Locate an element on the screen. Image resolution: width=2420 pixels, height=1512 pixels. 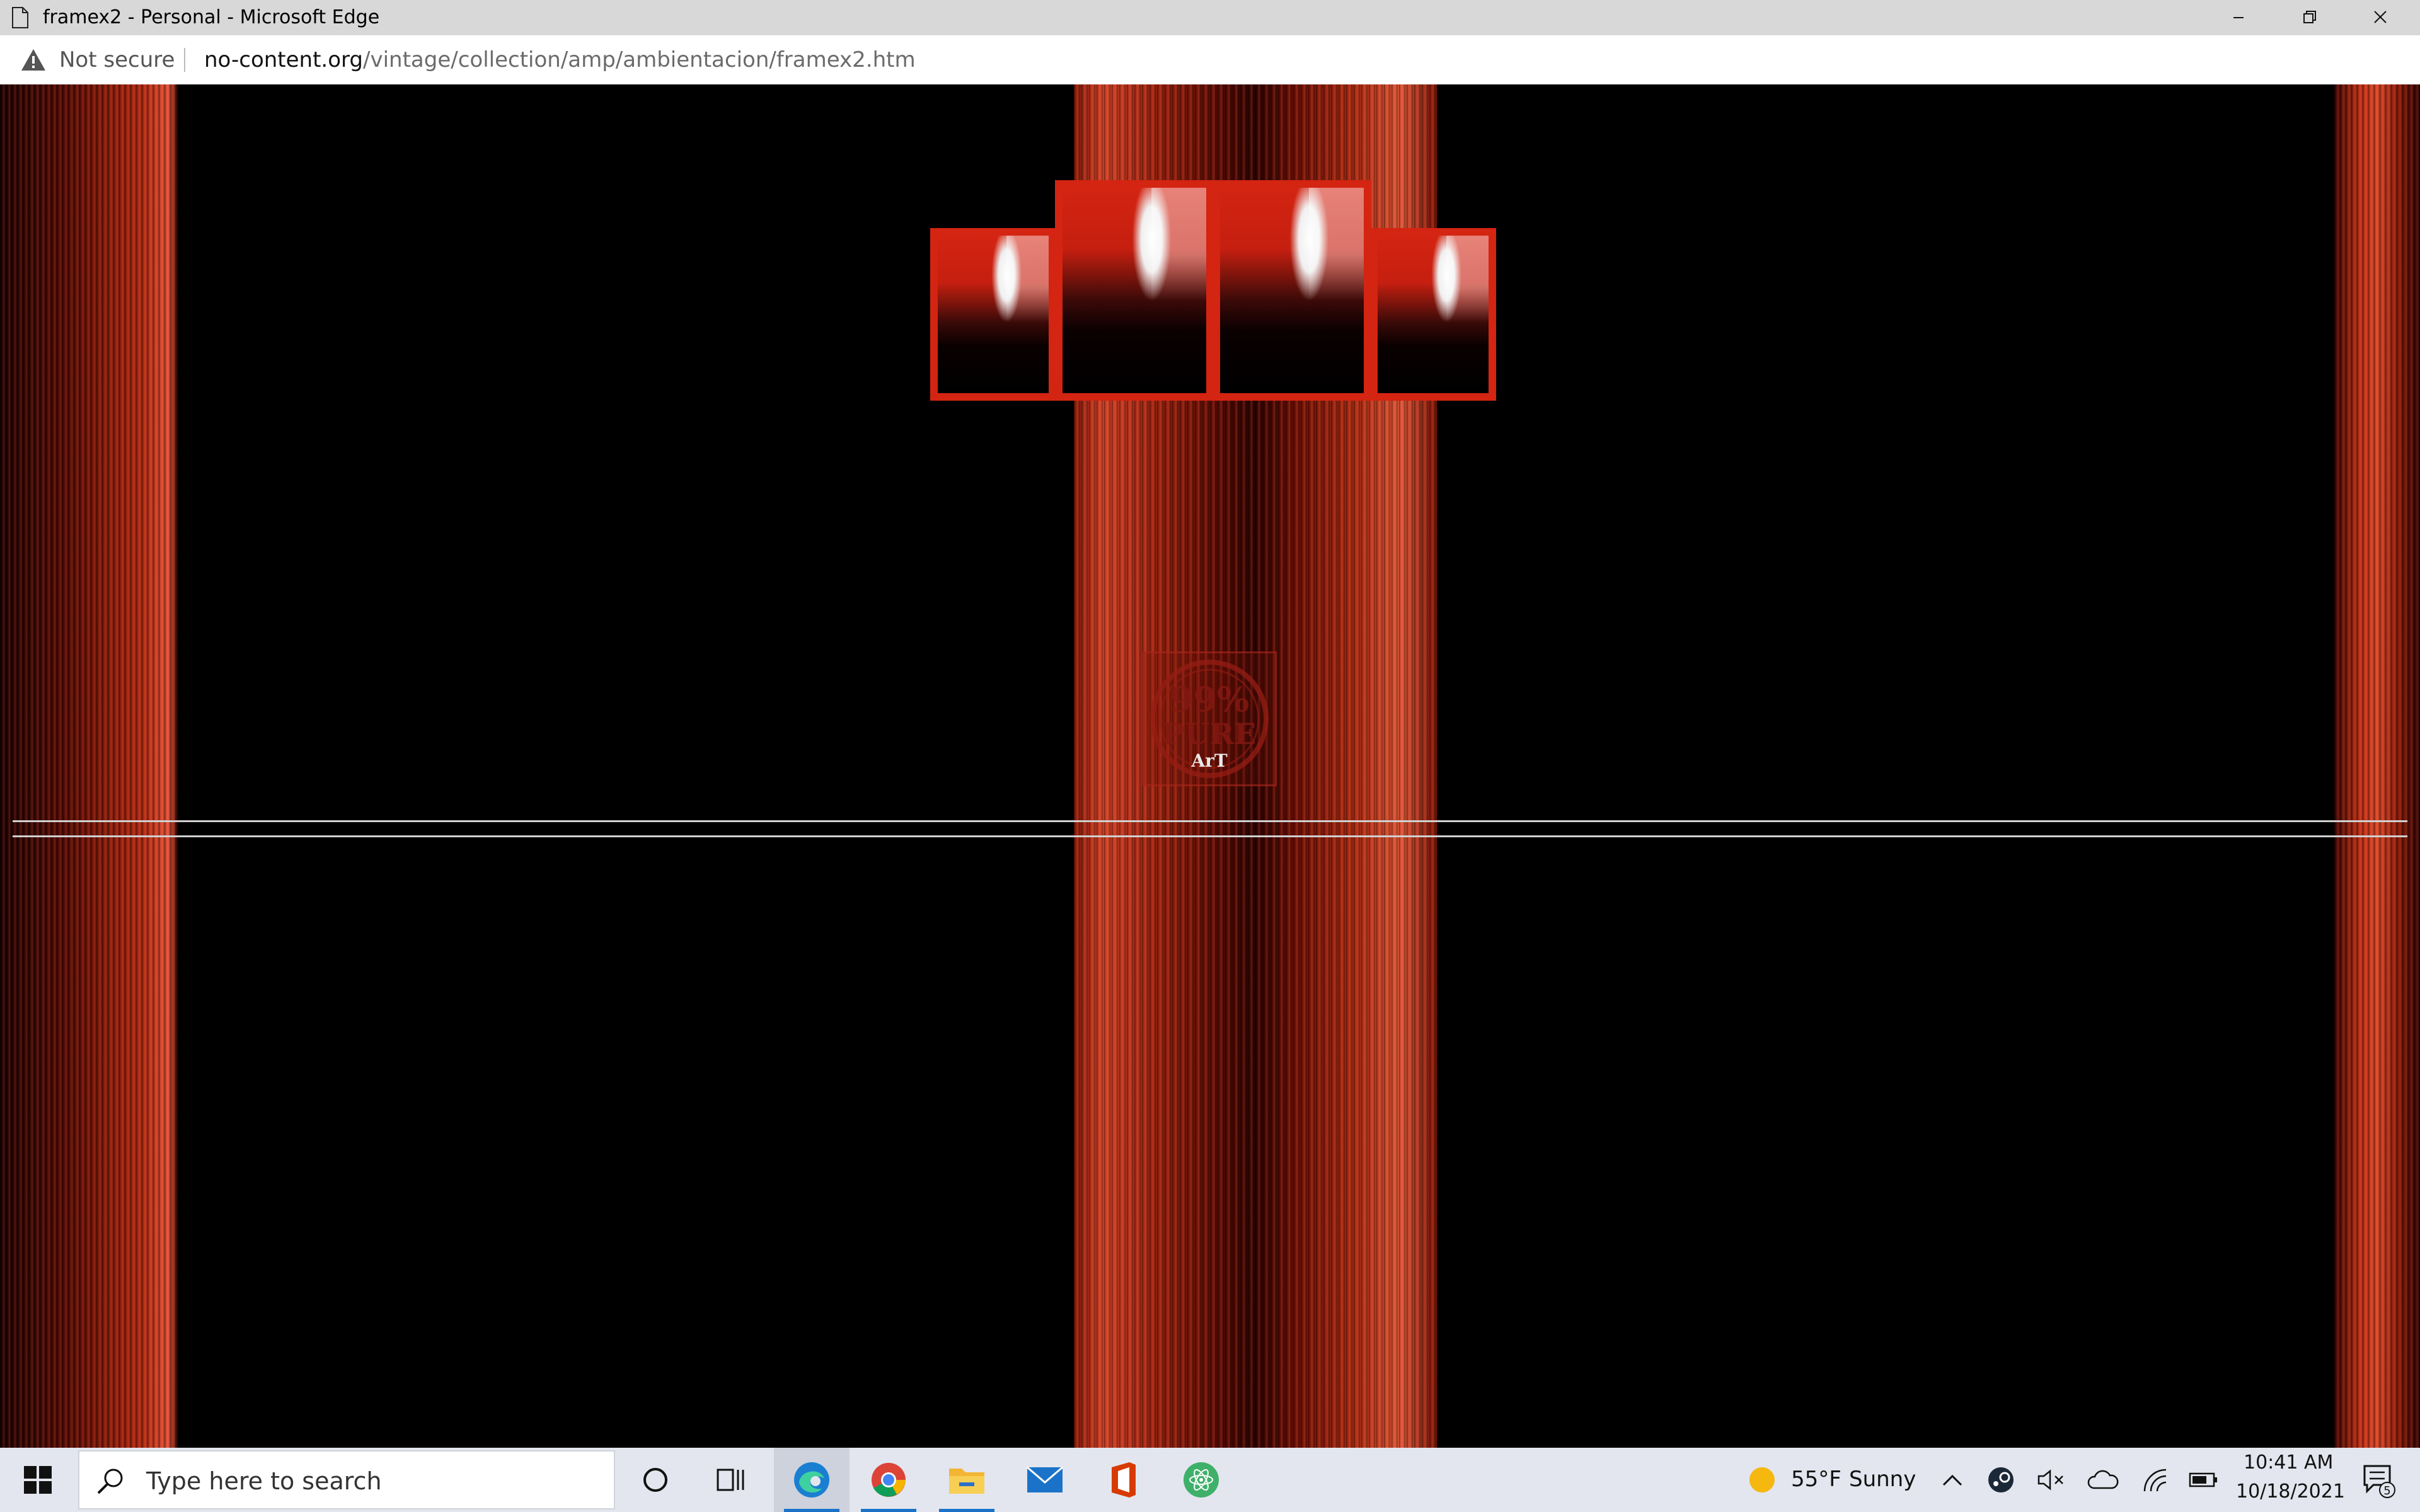
edge-icon is located at coordinates (812, 1480).